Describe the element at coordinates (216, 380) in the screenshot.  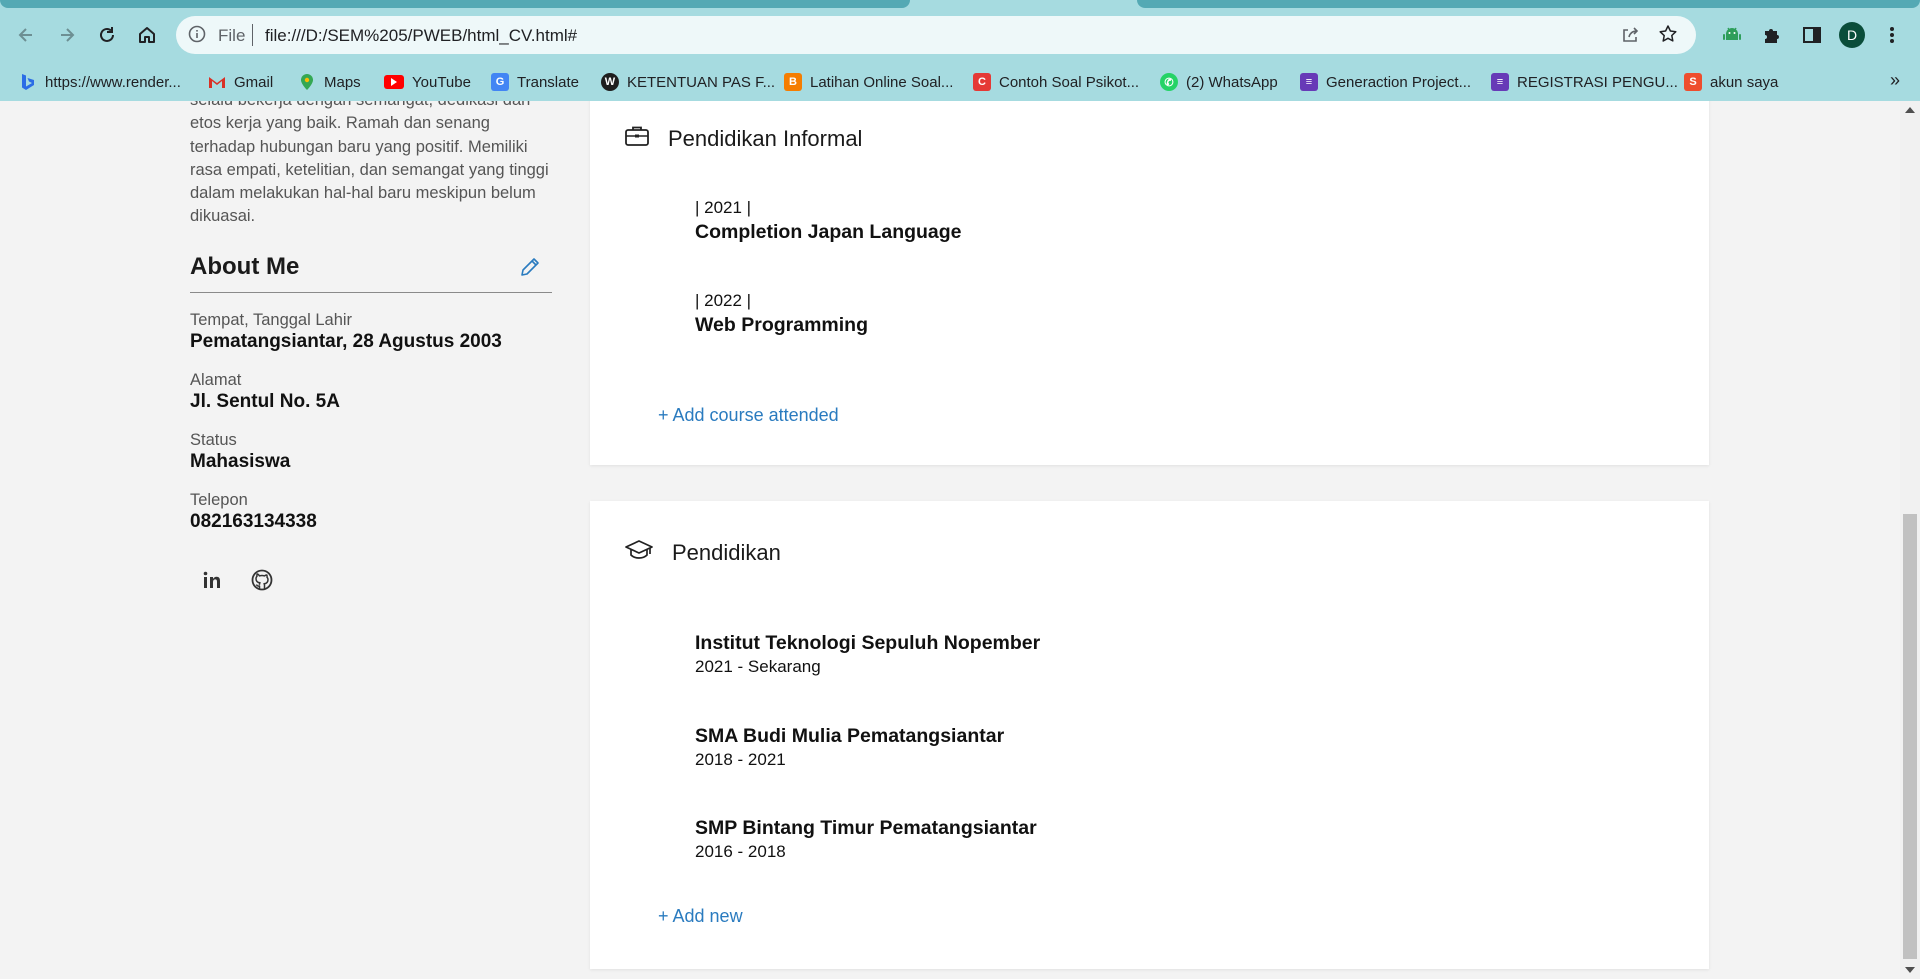
I see `field-label: Alamat` at that location.